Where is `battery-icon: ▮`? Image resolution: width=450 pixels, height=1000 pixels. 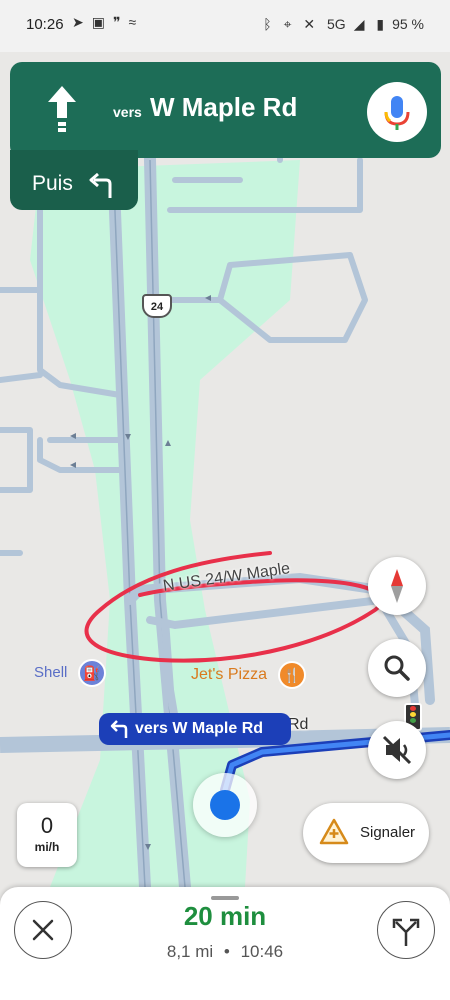
battery-icon: ▮ is located at coordinates (380, 24).